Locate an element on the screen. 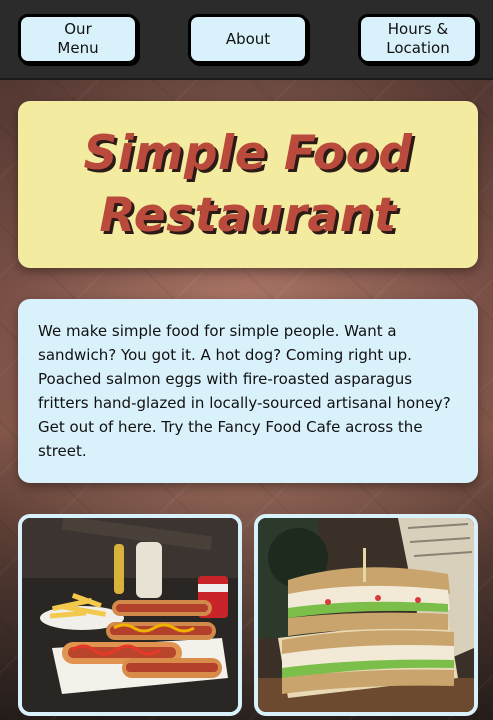 The image size is (493, 720). our-menu-button: Our Menu is located at coordinates (78, 39).